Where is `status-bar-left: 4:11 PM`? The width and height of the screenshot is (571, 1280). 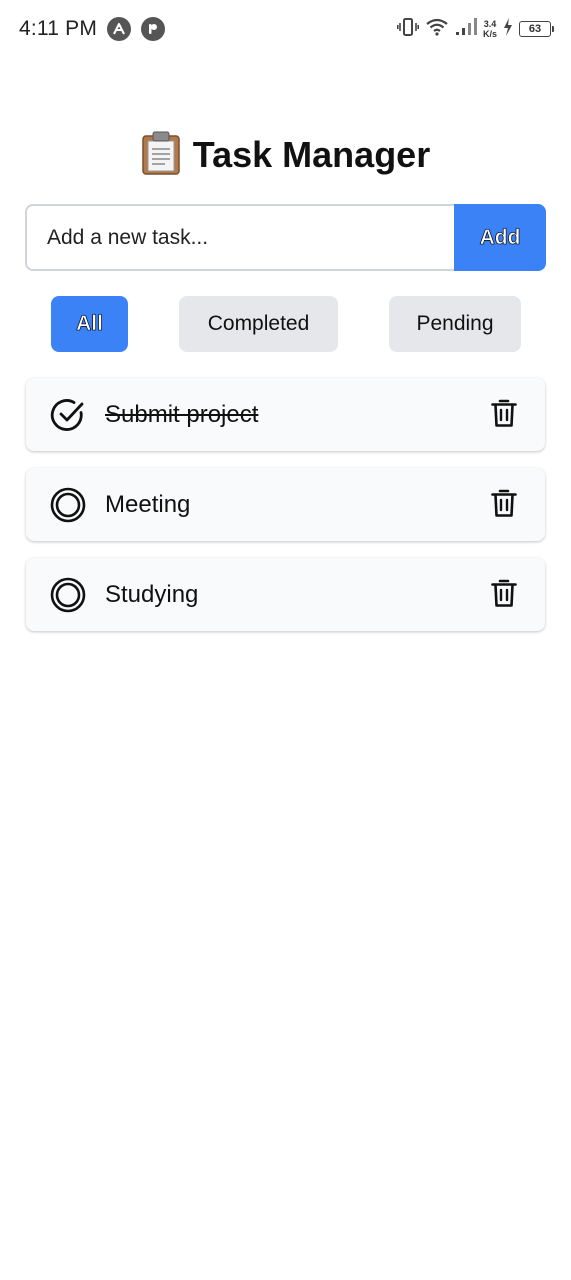
status-bar-left: 4:11 PM is located at coordinates (92, 29).